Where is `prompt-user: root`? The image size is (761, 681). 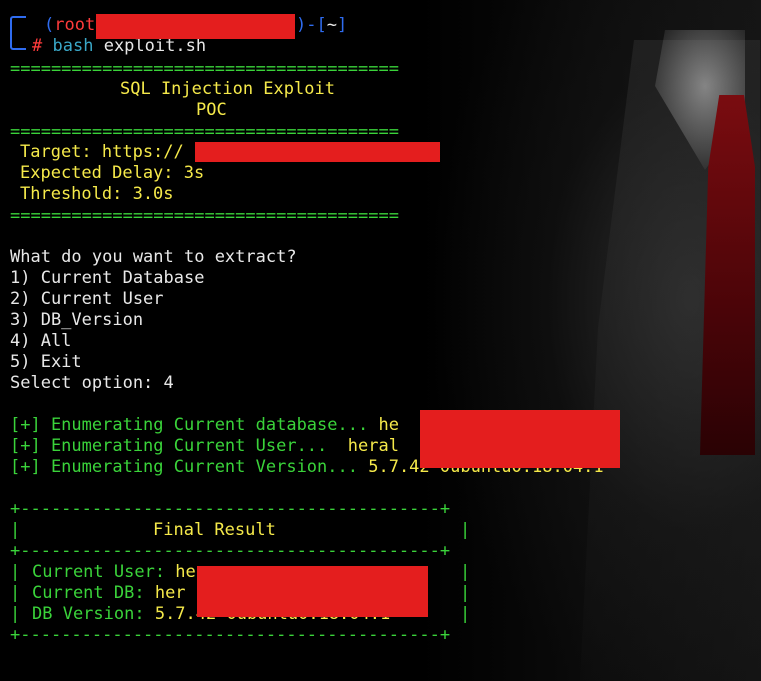
prompt-user: root is located at coordinates (75, 25).